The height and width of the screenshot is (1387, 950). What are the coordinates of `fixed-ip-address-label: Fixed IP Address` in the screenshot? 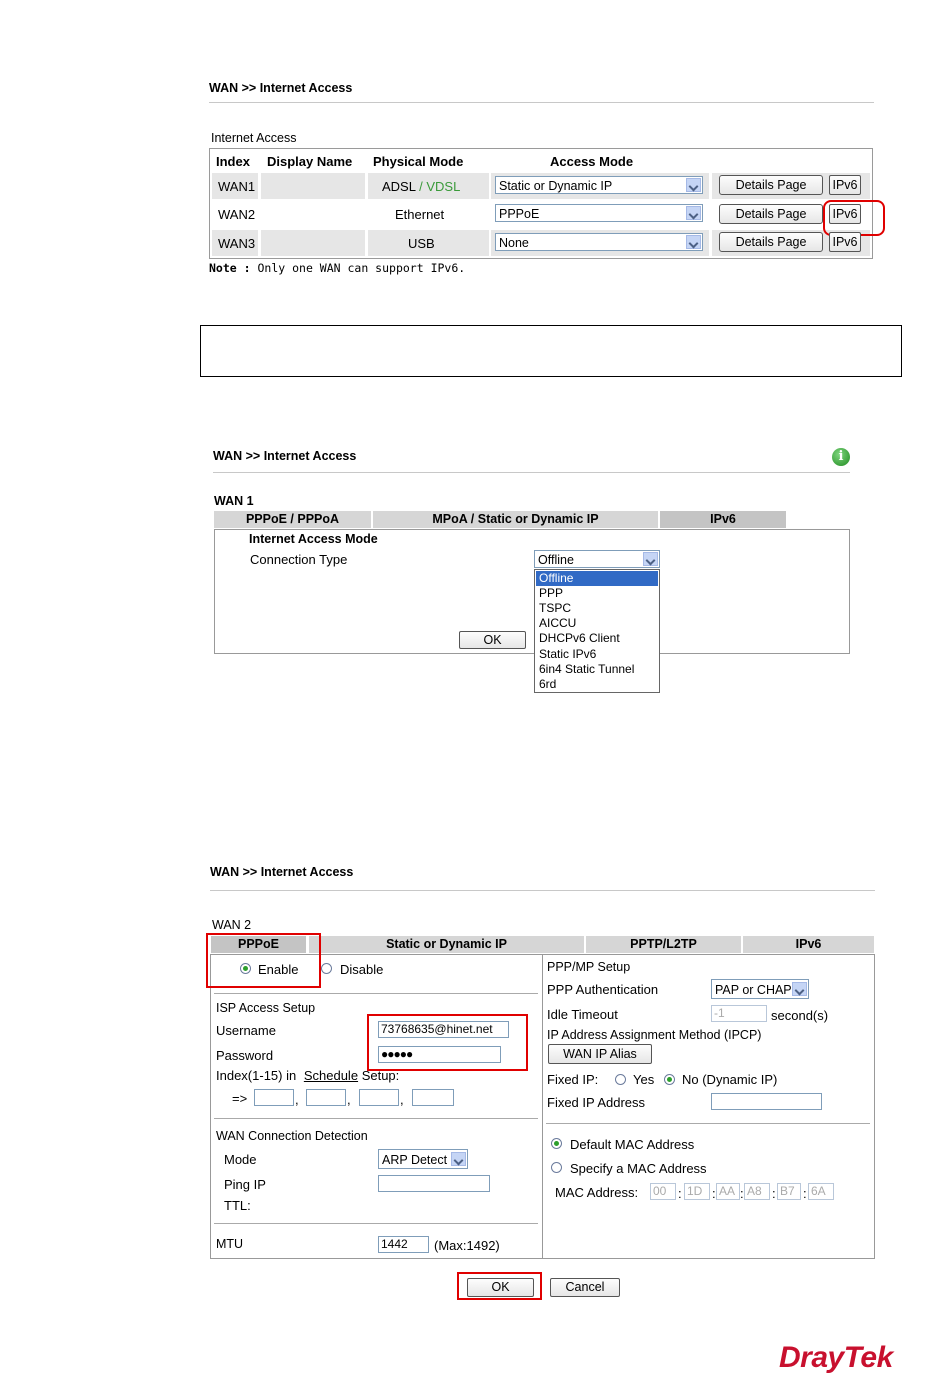 It's located at (596, 1102).